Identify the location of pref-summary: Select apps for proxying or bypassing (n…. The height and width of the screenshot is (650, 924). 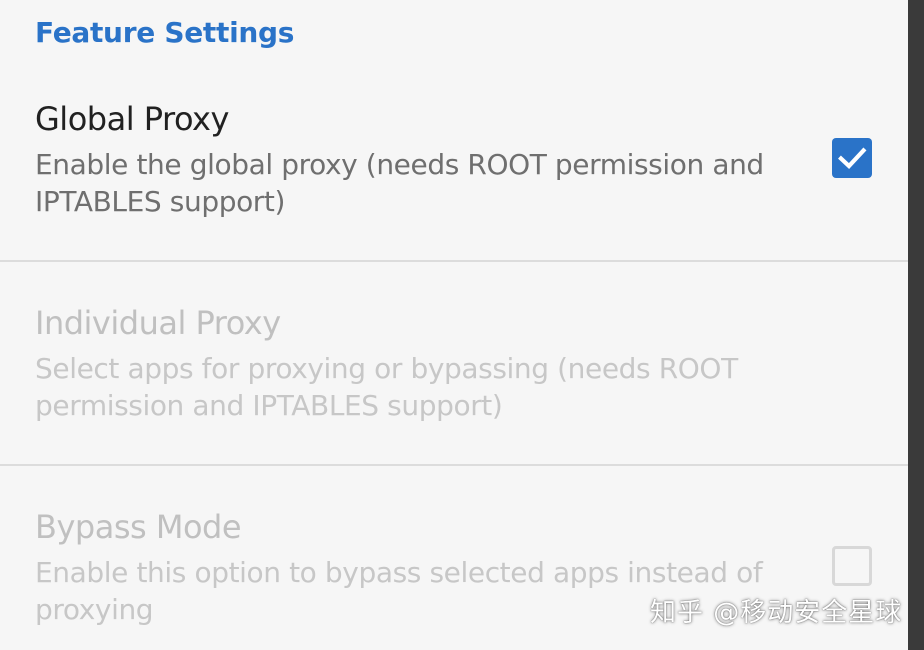
(386, 387).